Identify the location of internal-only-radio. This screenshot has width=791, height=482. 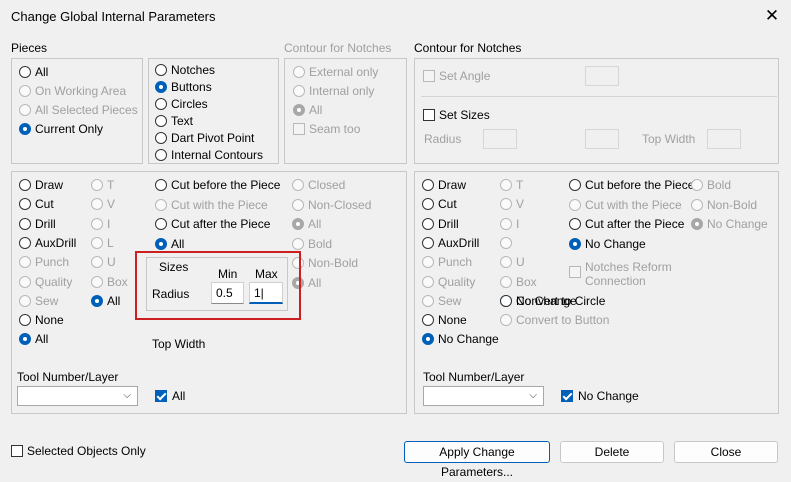
(299, 91).